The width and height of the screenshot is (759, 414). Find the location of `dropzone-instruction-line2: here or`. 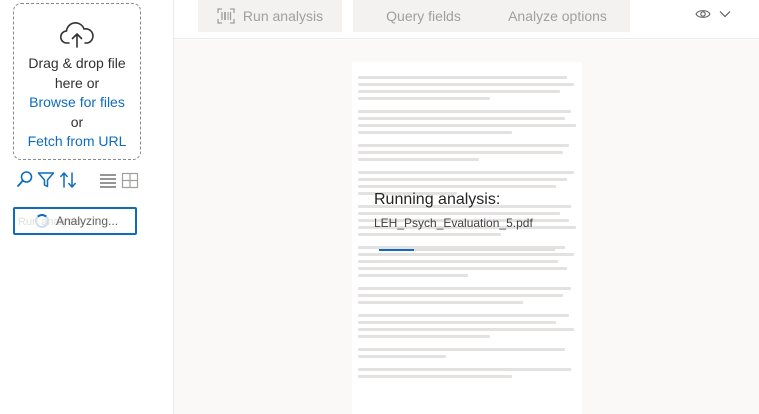

dropzone-instruction-line2: here or is located at coordinates (77, 82).